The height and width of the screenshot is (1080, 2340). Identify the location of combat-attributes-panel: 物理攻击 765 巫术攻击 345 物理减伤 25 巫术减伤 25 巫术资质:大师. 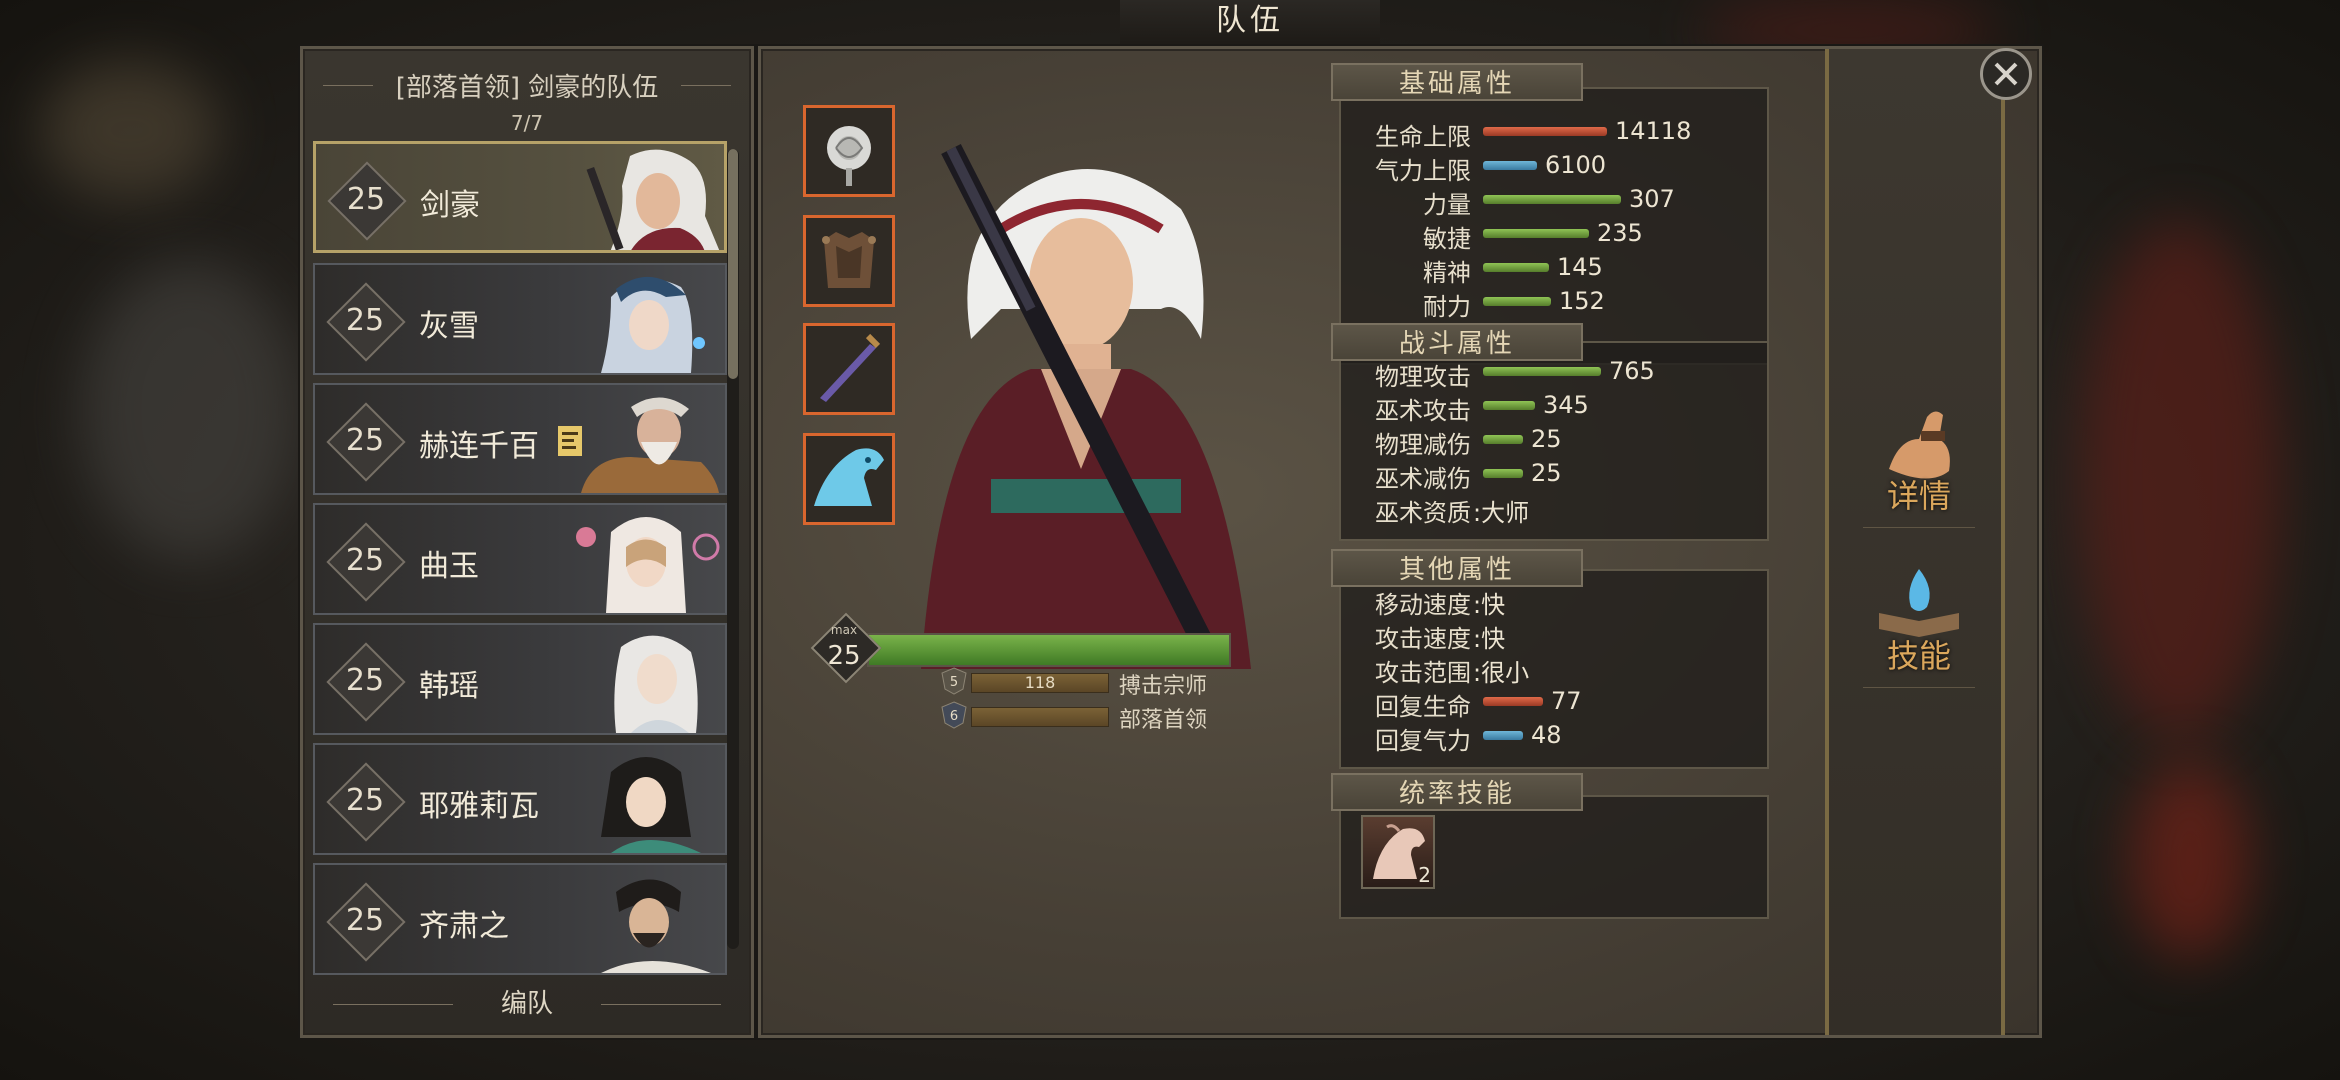
(1554, 441).